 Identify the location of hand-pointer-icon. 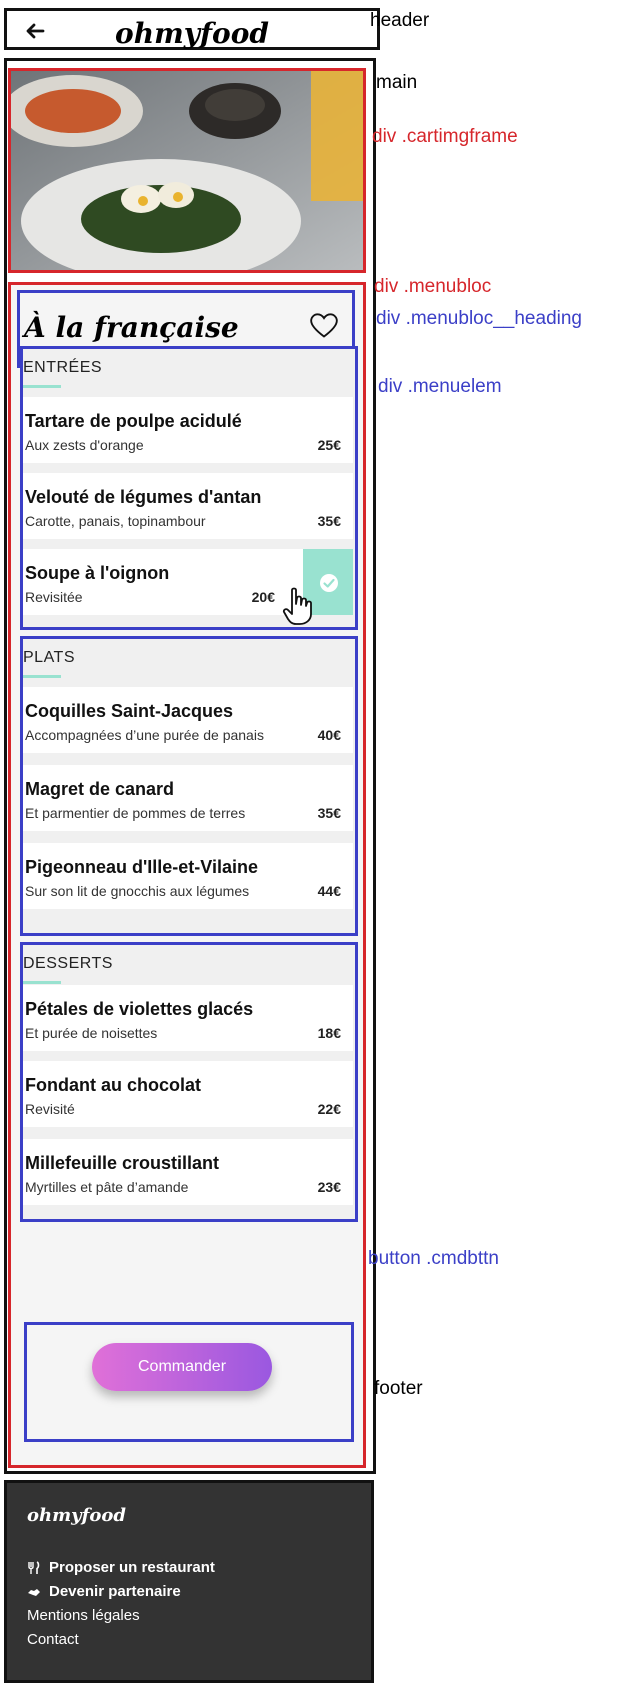
(297, 606).